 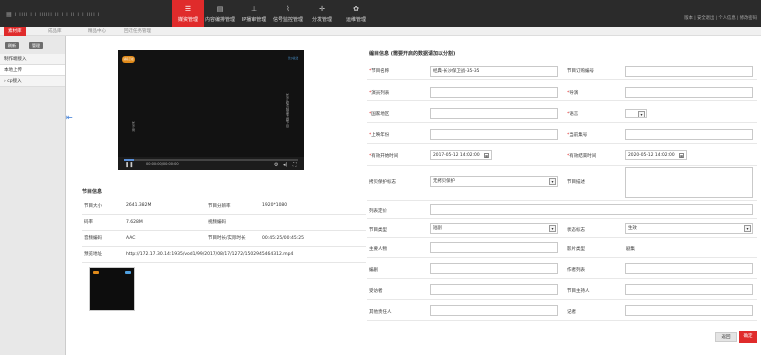 I want to click on nav-item-signal: ⌇ 信号监控管理, so click(x=288, y=13).